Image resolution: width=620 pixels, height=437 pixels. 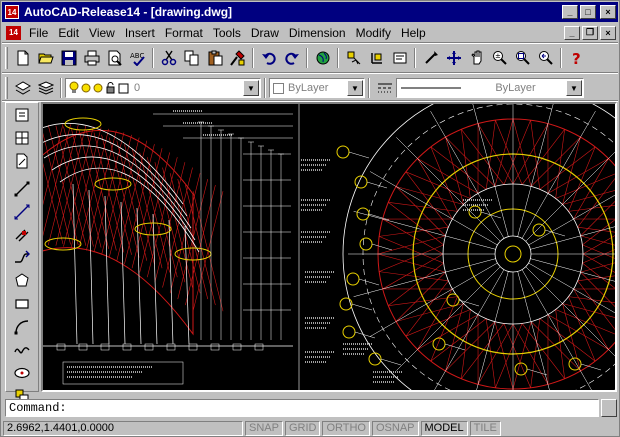 I want to click on print-icon, so click(x=91, y=58).